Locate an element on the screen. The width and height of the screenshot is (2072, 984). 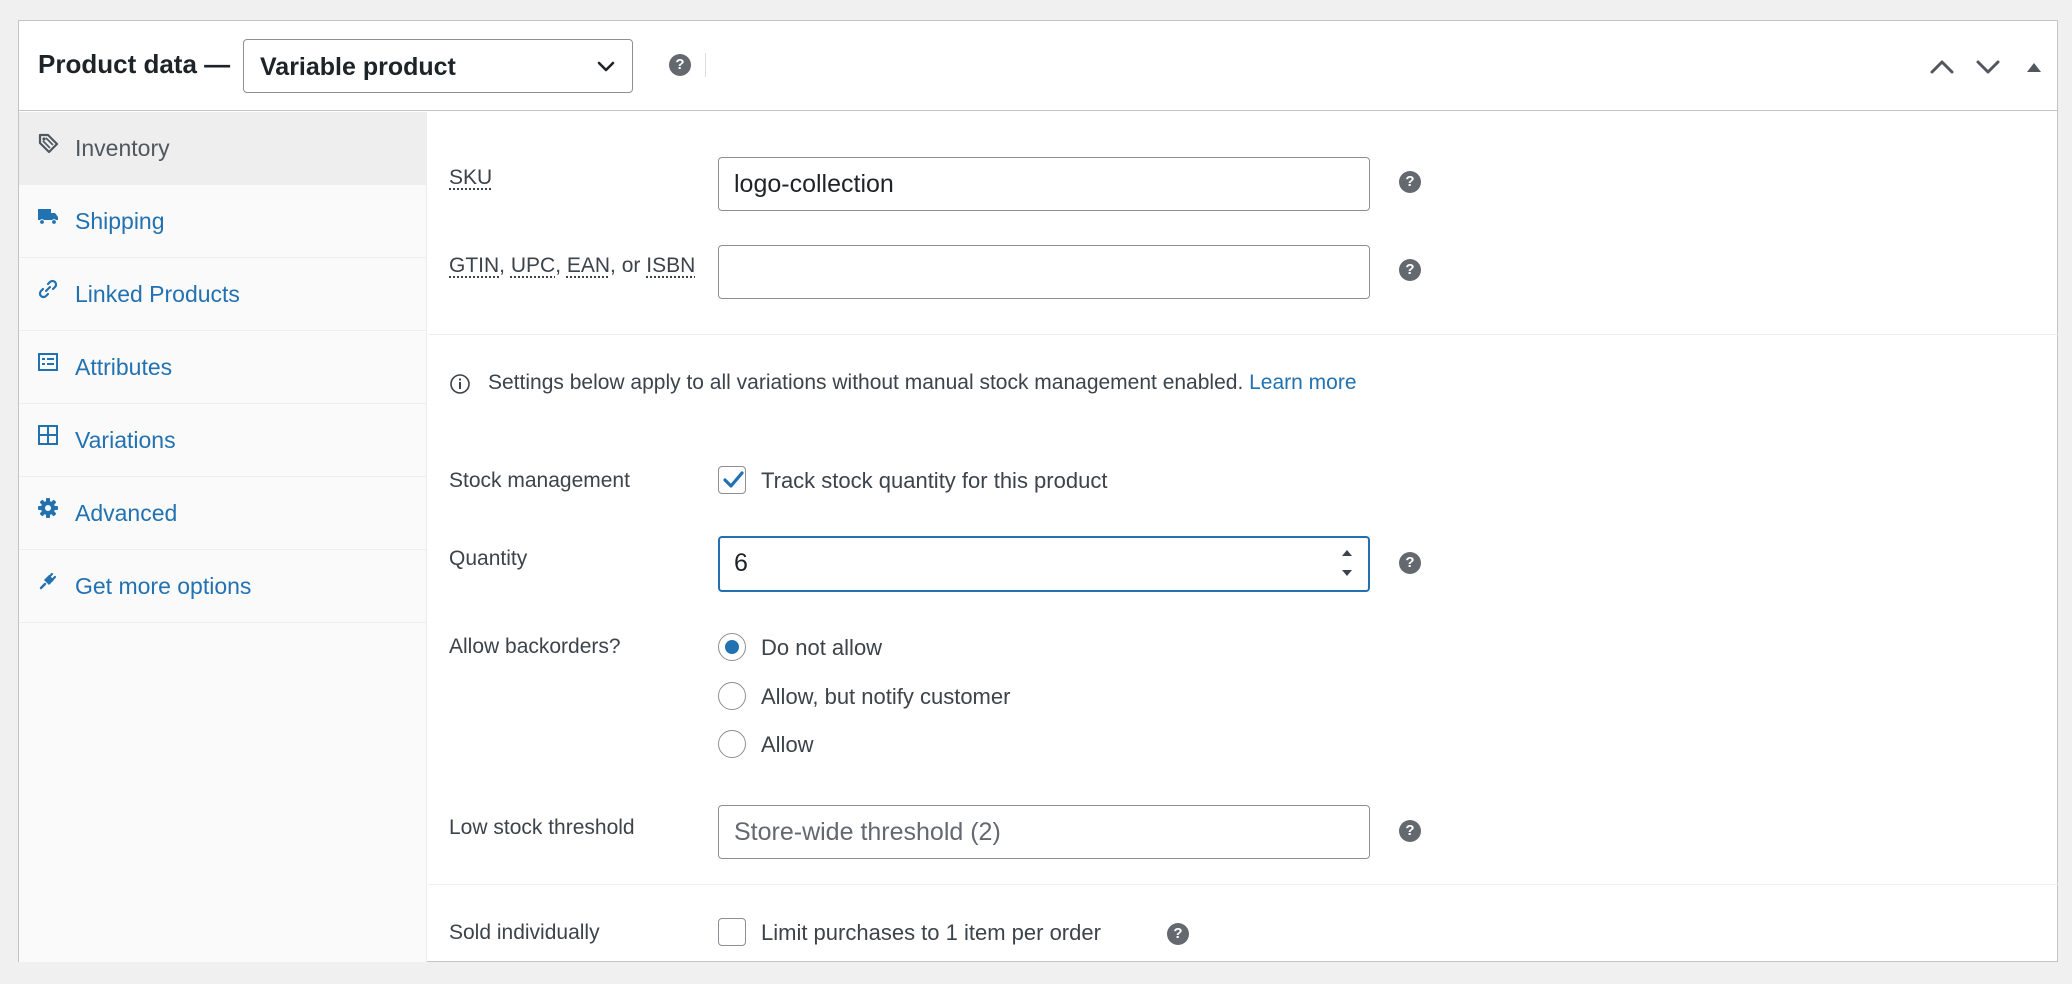
backorder-option-label: Allow is located at coordinates (787, 744).